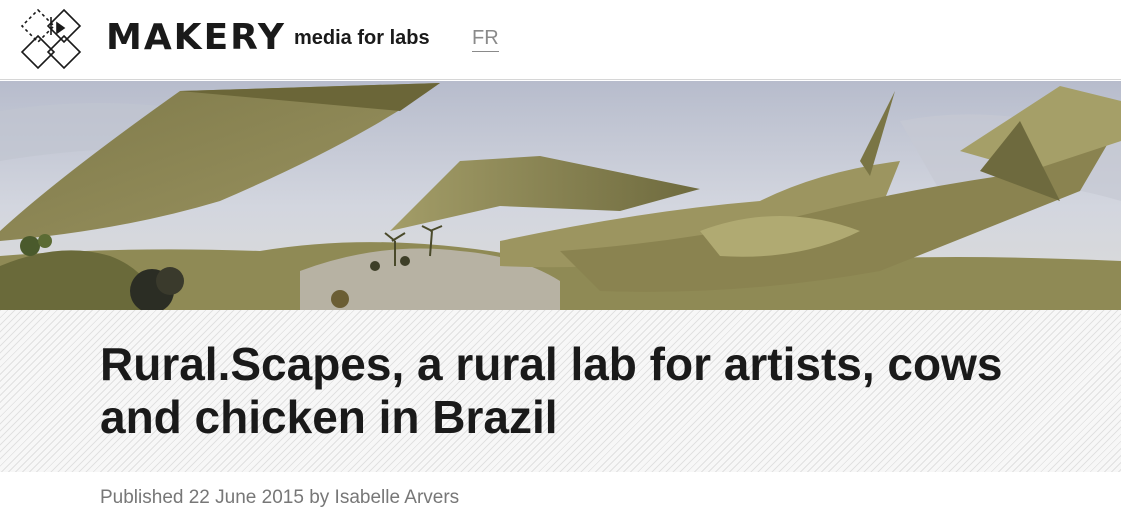 The width and height of the screenshot is (1121, 512). Describe the element at coordinates (319, 497) in the screenshot. I see `by-label: by` at that location.